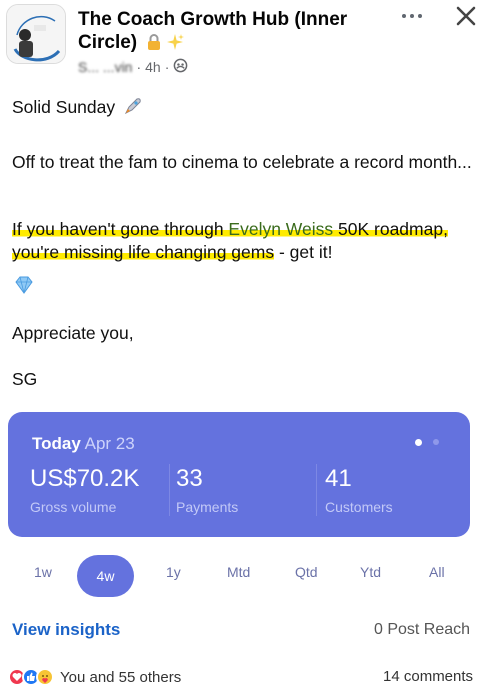 The height and width of the screenshot is (690, 489). What do you see at coordinates (437, 572) in the screenshot?
I see `range-all: All` at bounding box center [437, 572].